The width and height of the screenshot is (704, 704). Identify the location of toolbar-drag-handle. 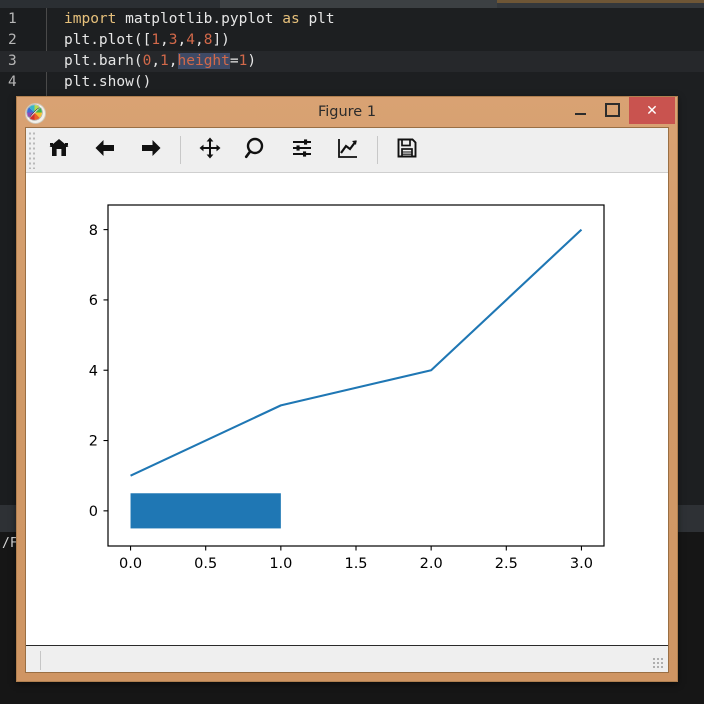
(32, 150).